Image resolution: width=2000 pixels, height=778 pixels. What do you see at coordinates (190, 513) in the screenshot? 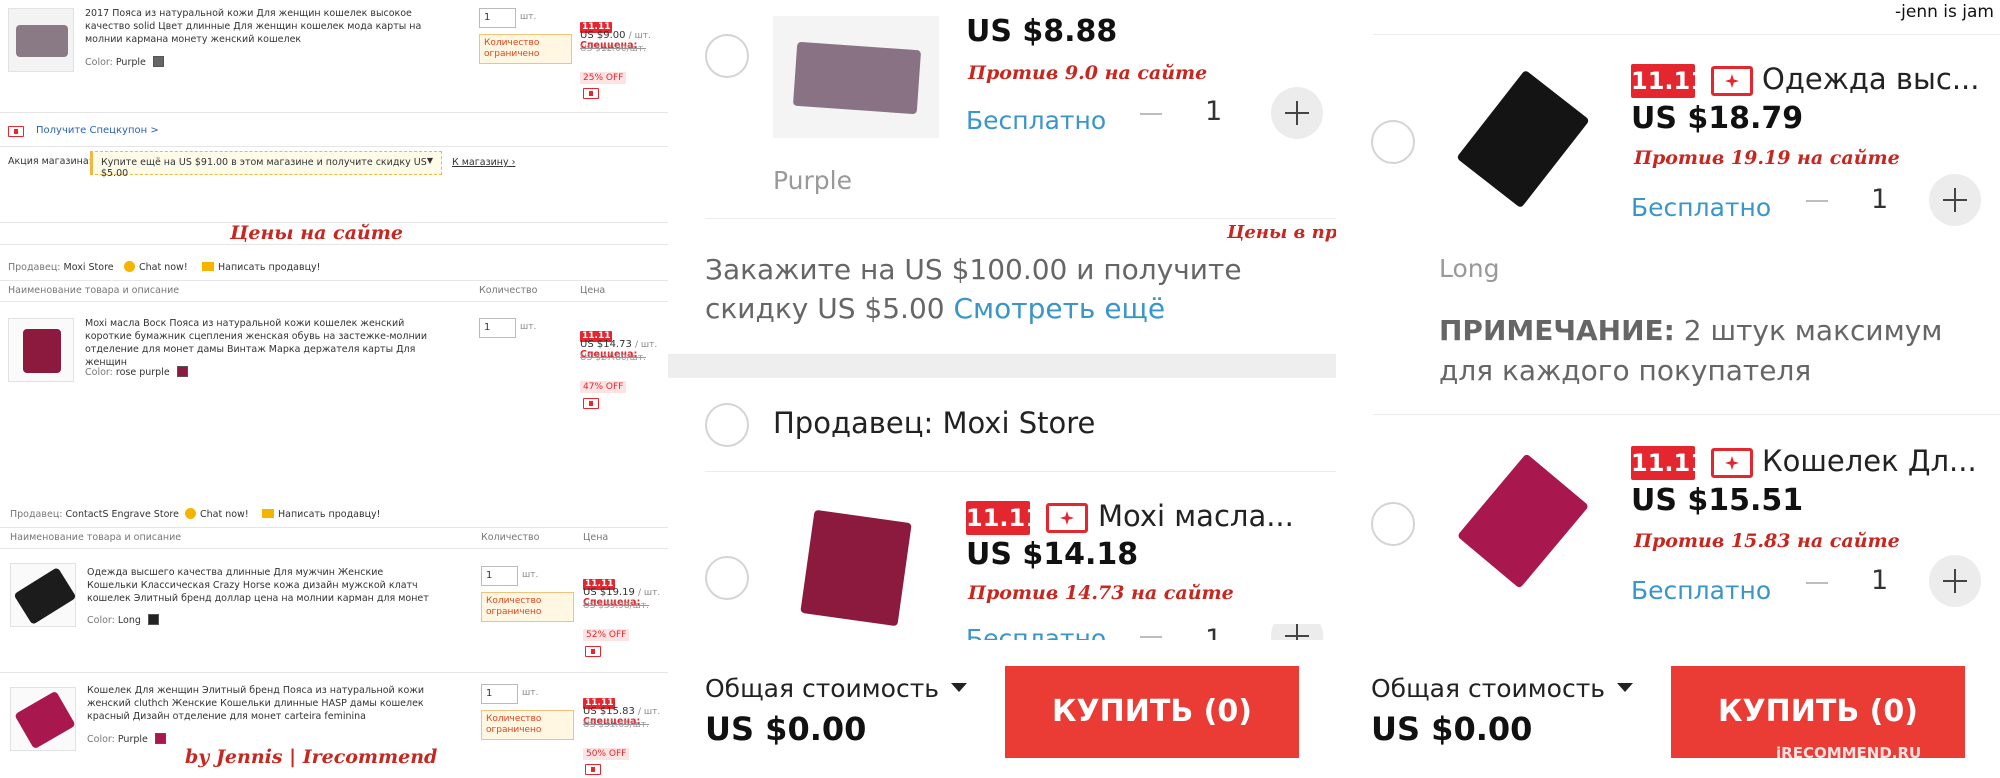
I see `chat-icon` at bounding box center [190, 513].